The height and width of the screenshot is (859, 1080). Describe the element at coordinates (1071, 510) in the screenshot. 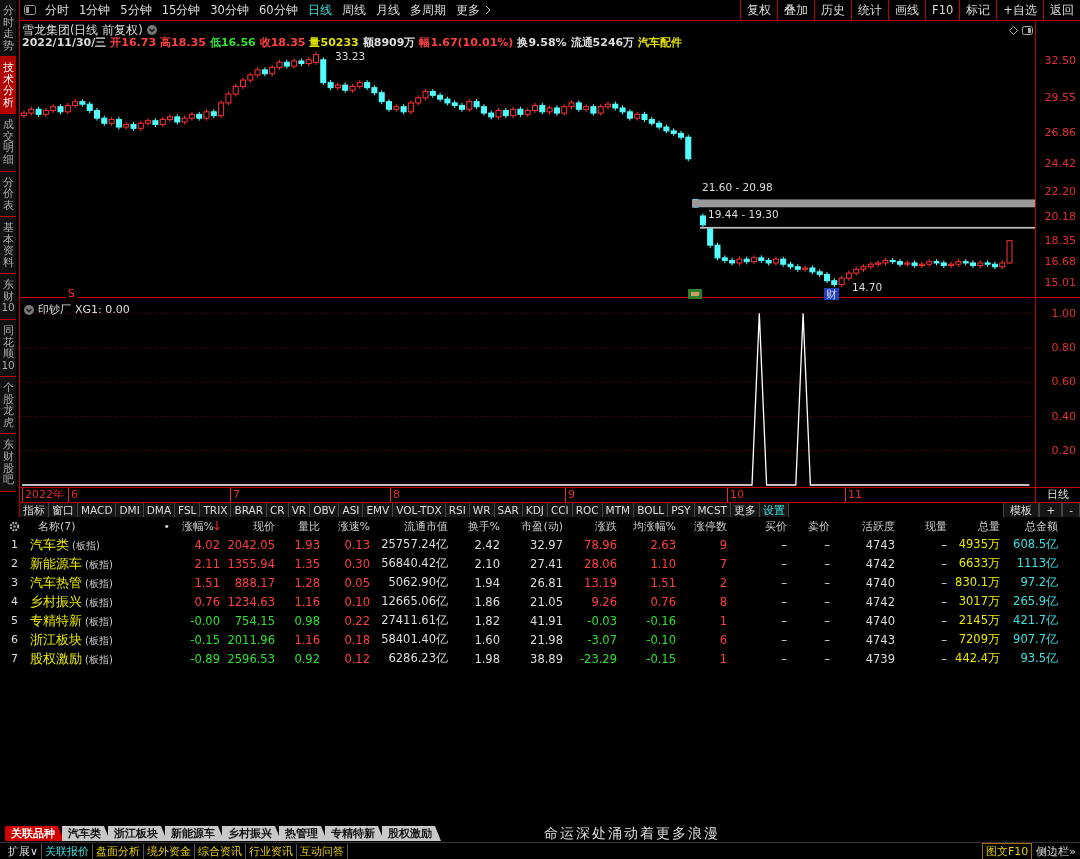

I see `indicator-tool-button: -` at that location.